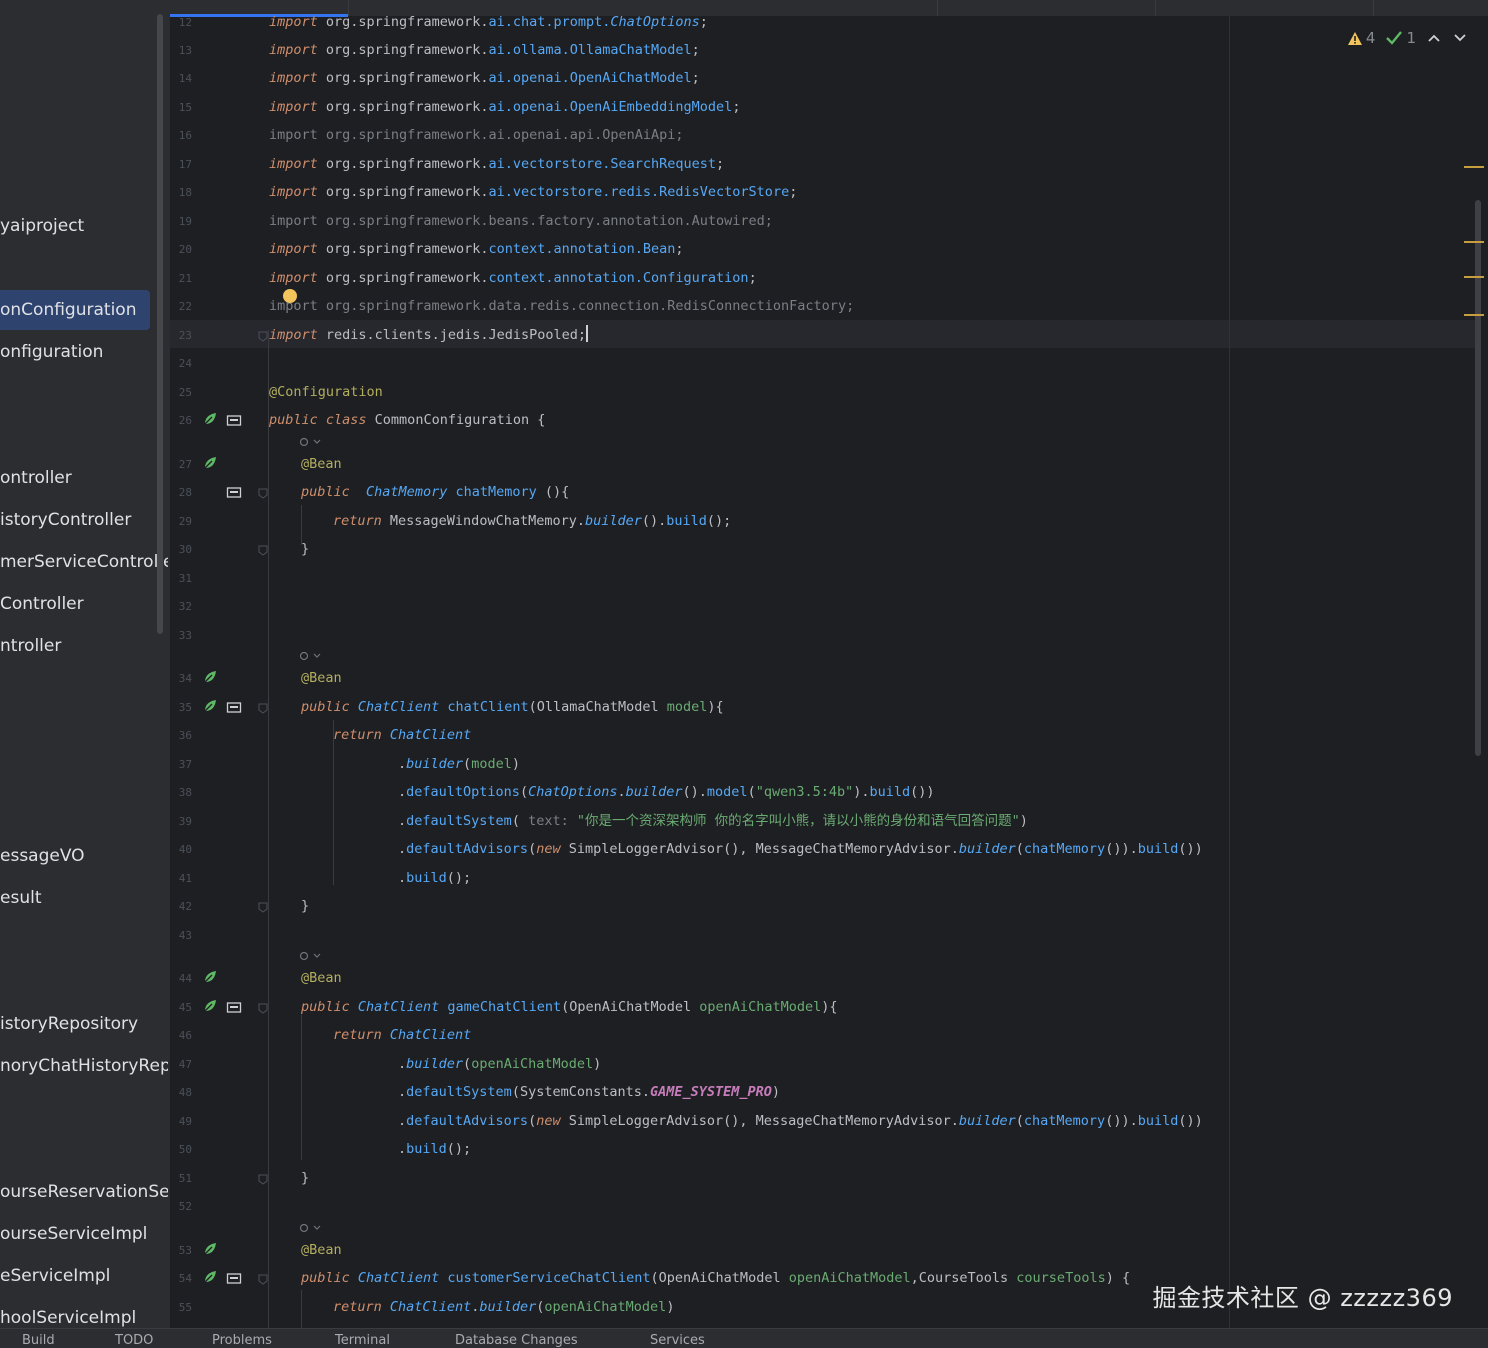  What do you see at coordinates (84, 1192) in the screenshot?
I see `project-tree-item: ourseReservationServ` at bounding box center [84, 1192].